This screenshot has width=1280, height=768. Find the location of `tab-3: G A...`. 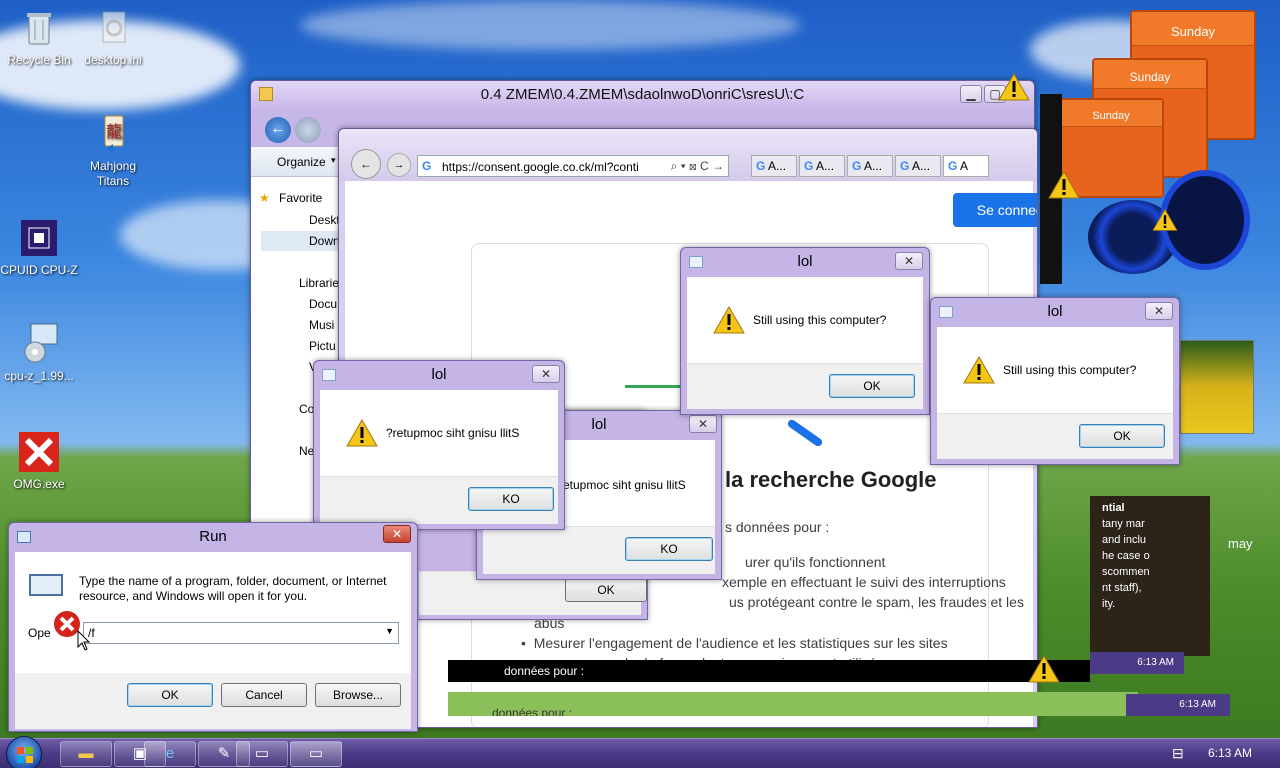

tab-3: G A... is located at coordinates (870, 166).